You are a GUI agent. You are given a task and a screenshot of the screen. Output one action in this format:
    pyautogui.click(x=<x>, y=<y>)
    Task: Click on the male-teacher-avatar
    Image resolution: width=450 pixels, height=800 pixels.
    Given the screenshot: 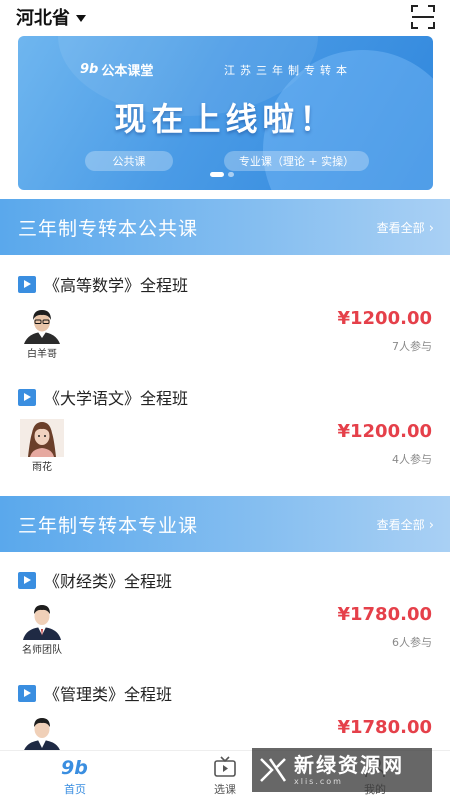 What is the action you would take?
    pyautogui.click(x=42, y=325)
    